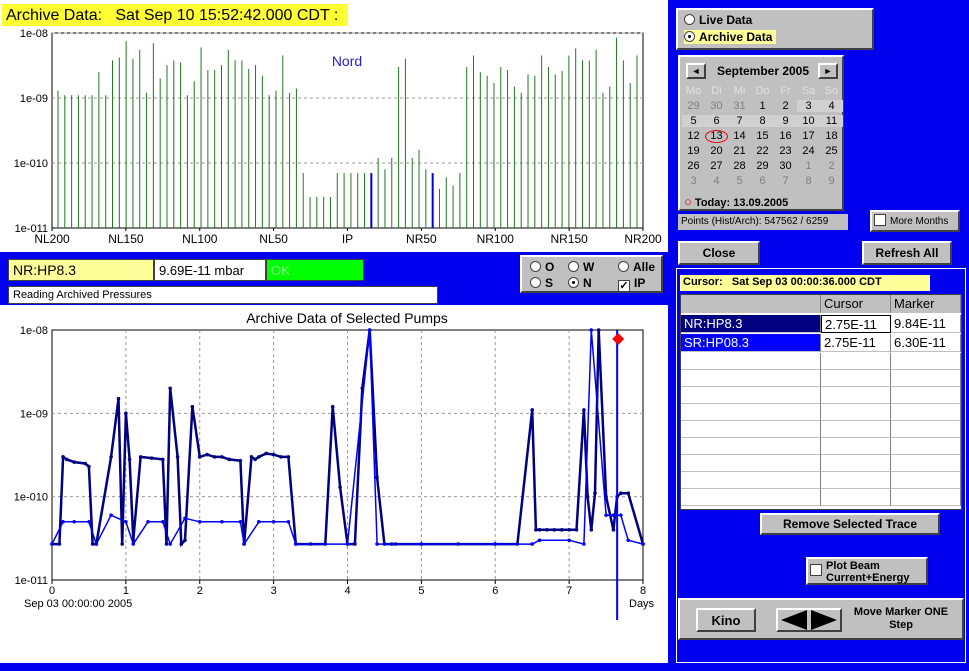 This screenshot has width=969, height=671. Describe the element at coordinates (541, 283) in the screenshot. I see `filter-s: S` at that location.